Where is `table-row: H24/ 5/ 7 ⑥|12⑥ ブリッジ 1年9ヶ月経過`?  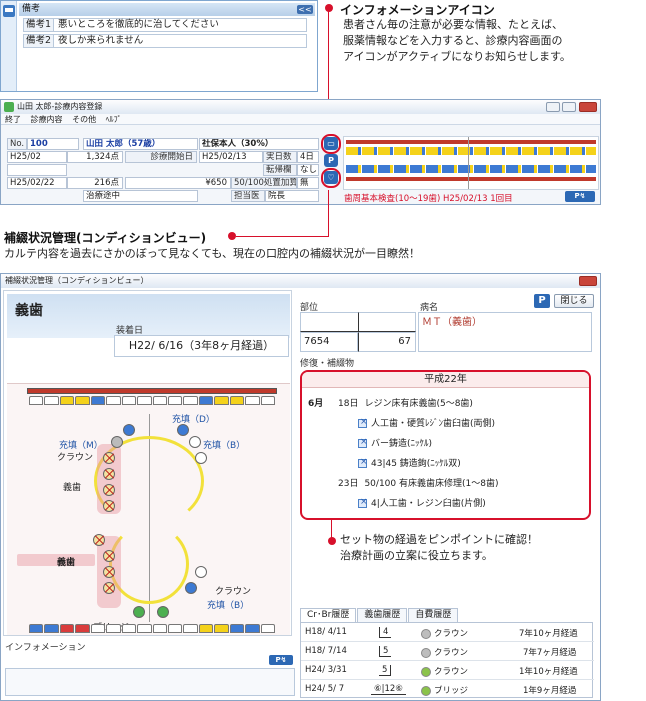 table-row: H24/ 5/ 7 ⑥|12⑥ ブリッジ 1年9ヶ月経過 is located at coordinates (447, 689).